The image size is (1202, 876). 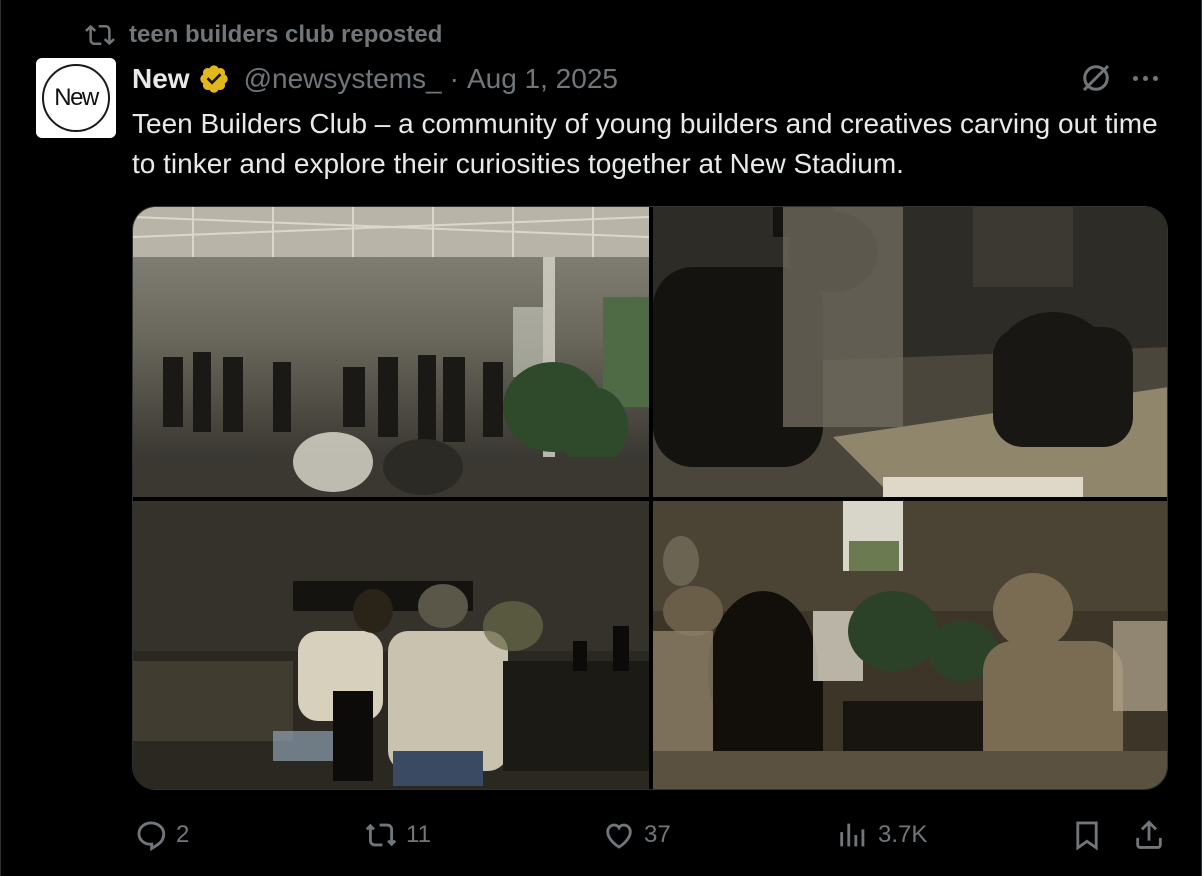 What do you see at coordinates (343, 79) in the screenshot?
I see `author-handle: @newsystems_` at bounding box center [343, 79].